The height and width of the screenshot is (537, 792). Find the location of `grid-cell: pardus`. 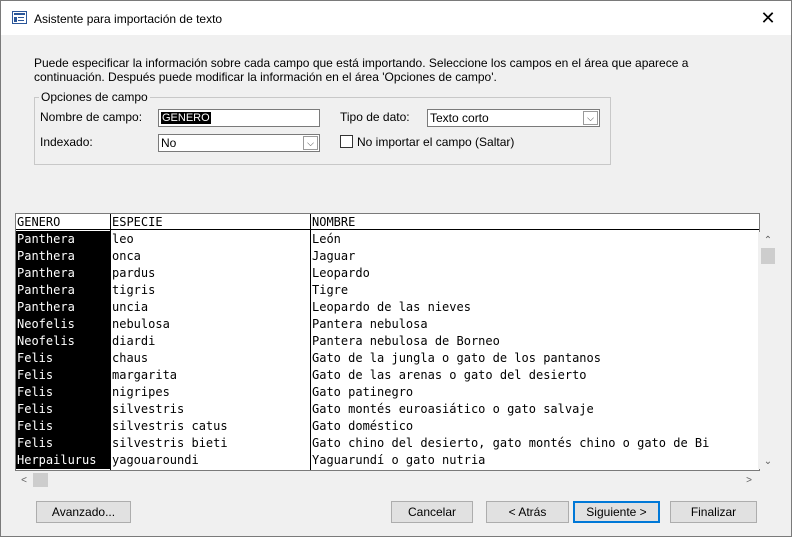

grid-cell: pardus is located at coordinates (134, 273).